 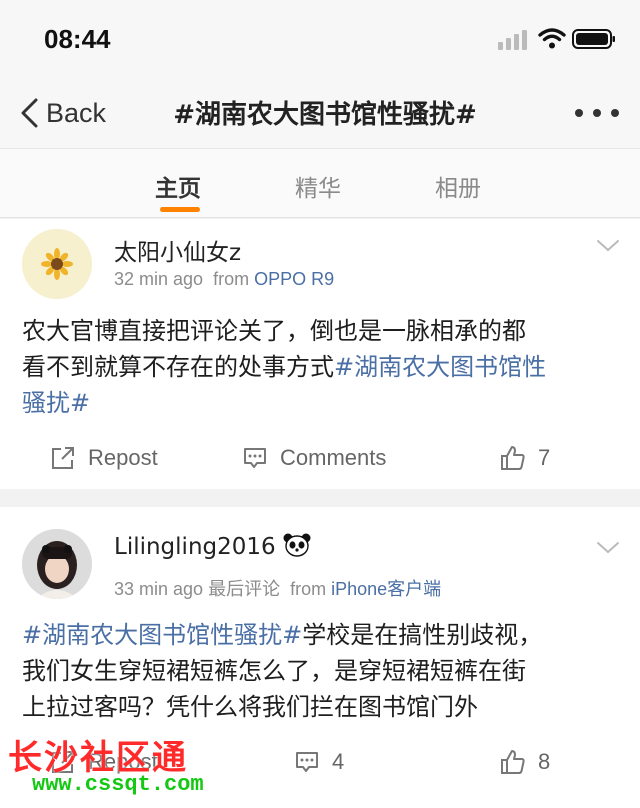 I want to click on user-photo-icon, so click(x=57, y=564).